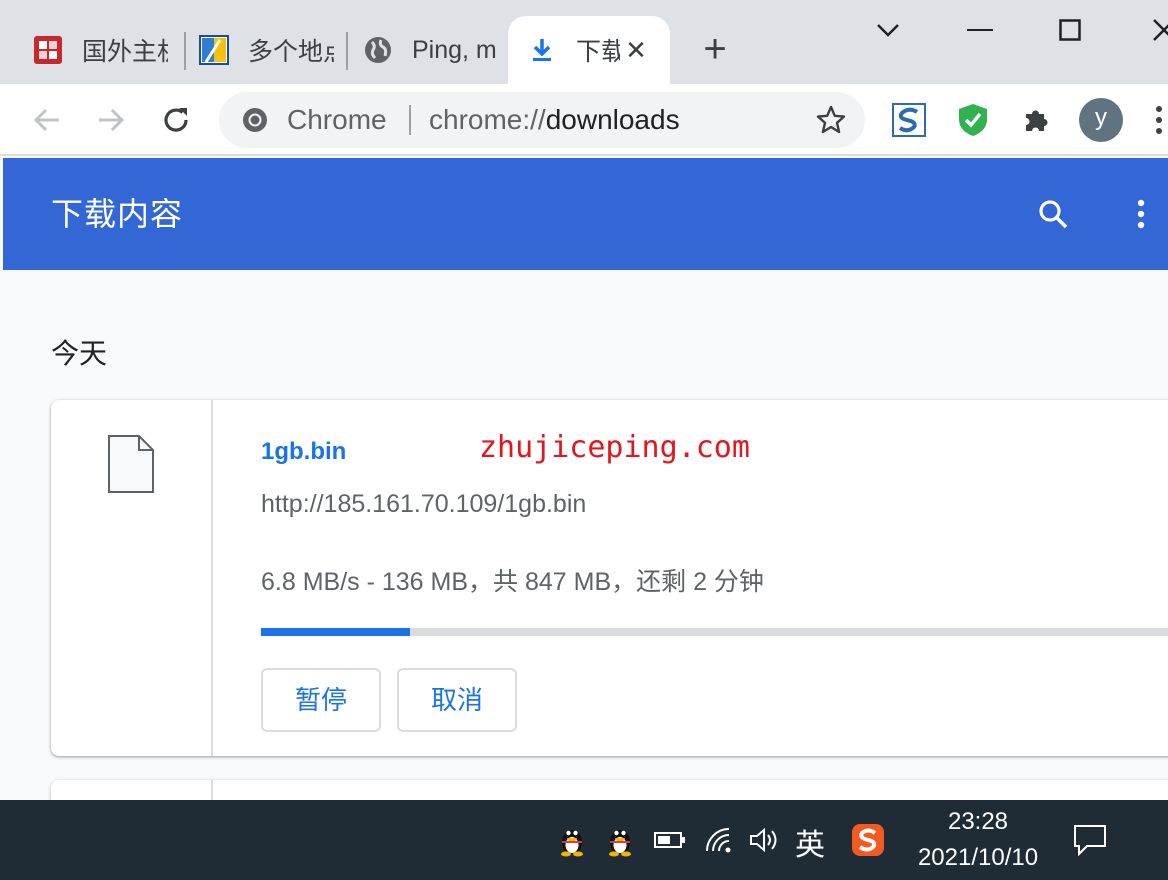 The image size is (1168, 880). What do you see at coordinates (973, 120) in the screenshot?
I see `shield-check-extension-icon` at bounding box center [973, 120].